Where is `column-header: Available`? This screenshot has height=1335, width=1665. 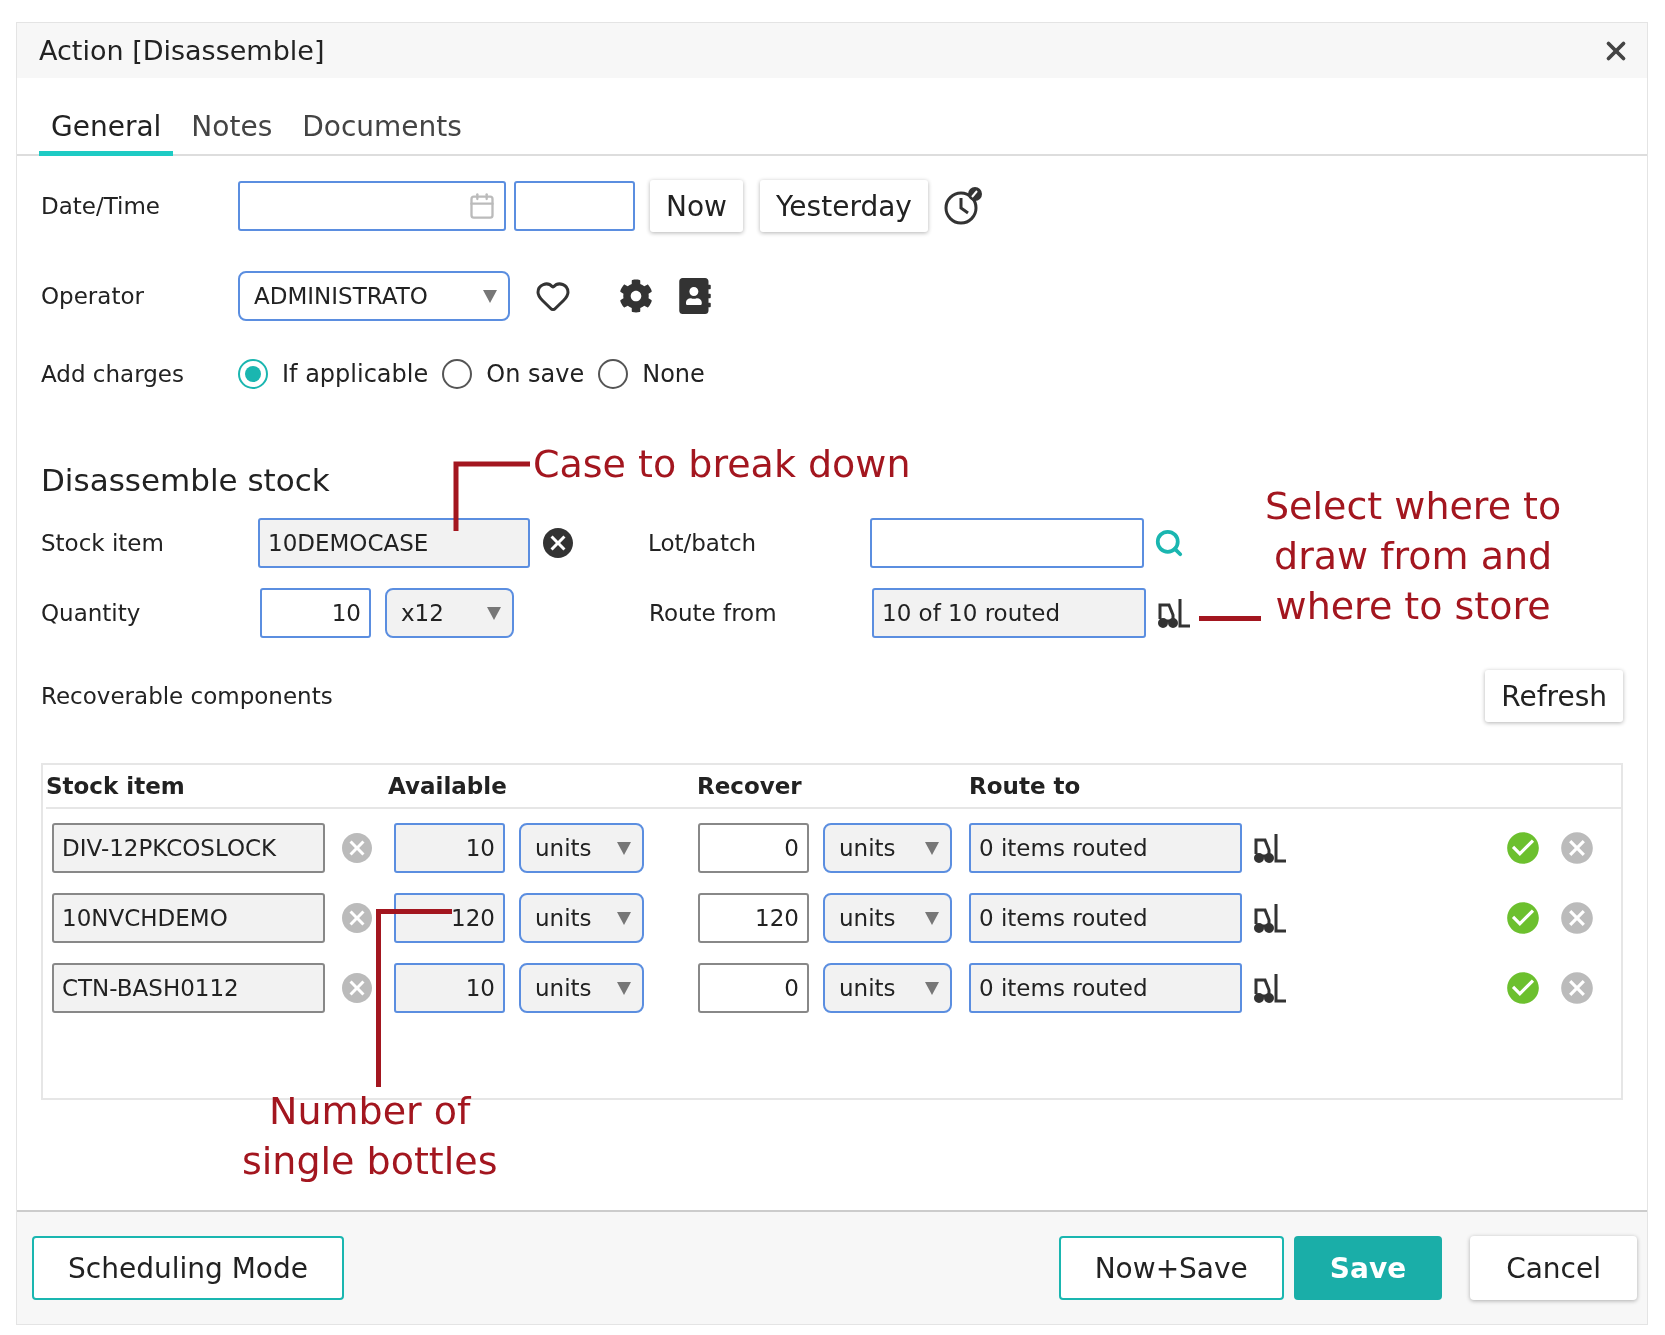 column-header: Available is located at coordinates (448, 786).